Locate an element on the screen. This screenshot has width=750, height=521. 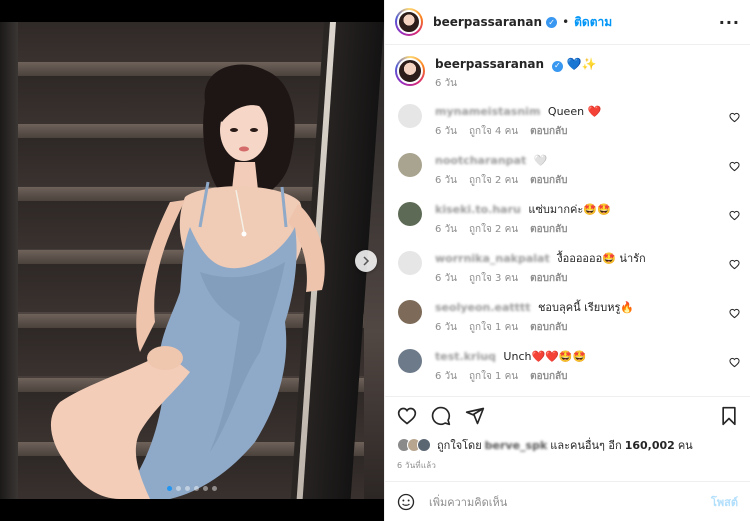
commenter-username: test.kriuq is located at coordinates (465, 356).